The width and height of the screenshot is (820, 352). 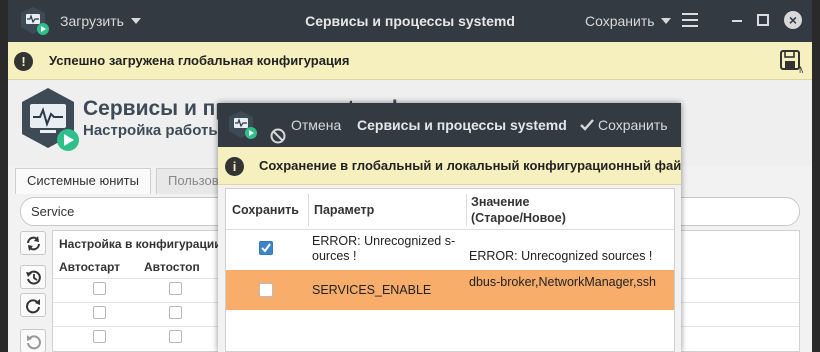 What do you see at coordinates (234, 166) in the screenshot?
I see `info-icon: i` at bounding box center [234, 166].